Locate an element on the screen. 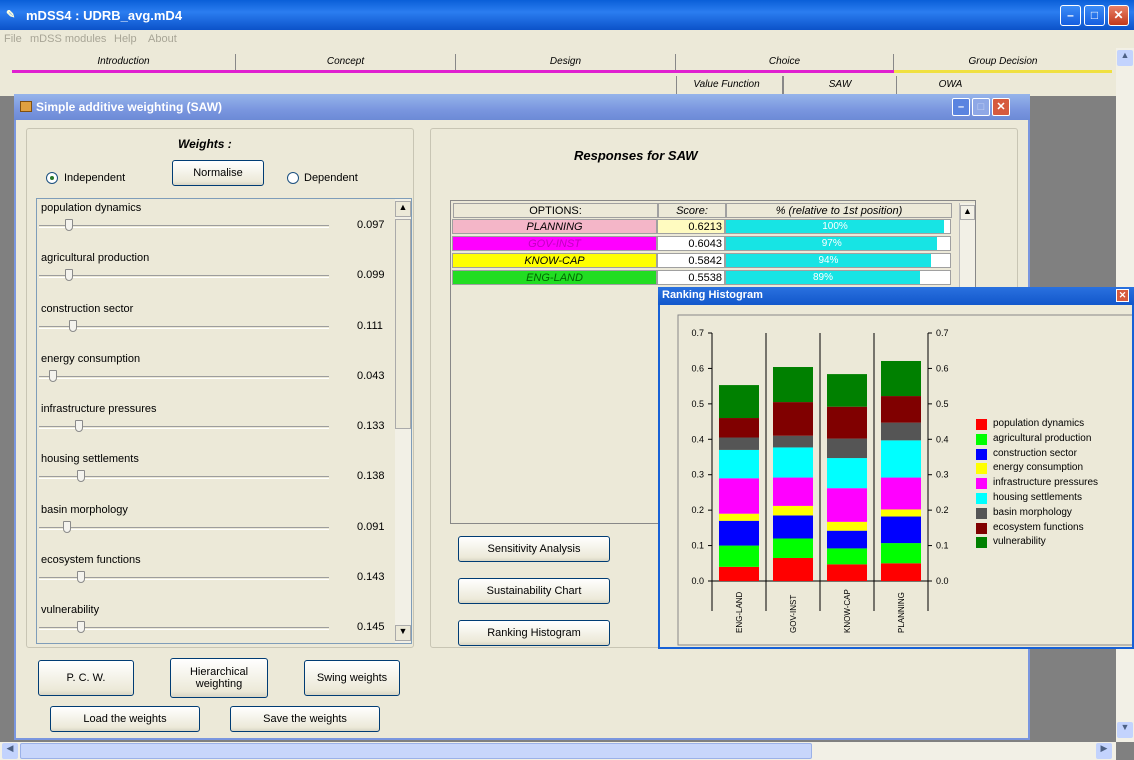  saw-minimize-button: – is located at coordinates (961, 107).